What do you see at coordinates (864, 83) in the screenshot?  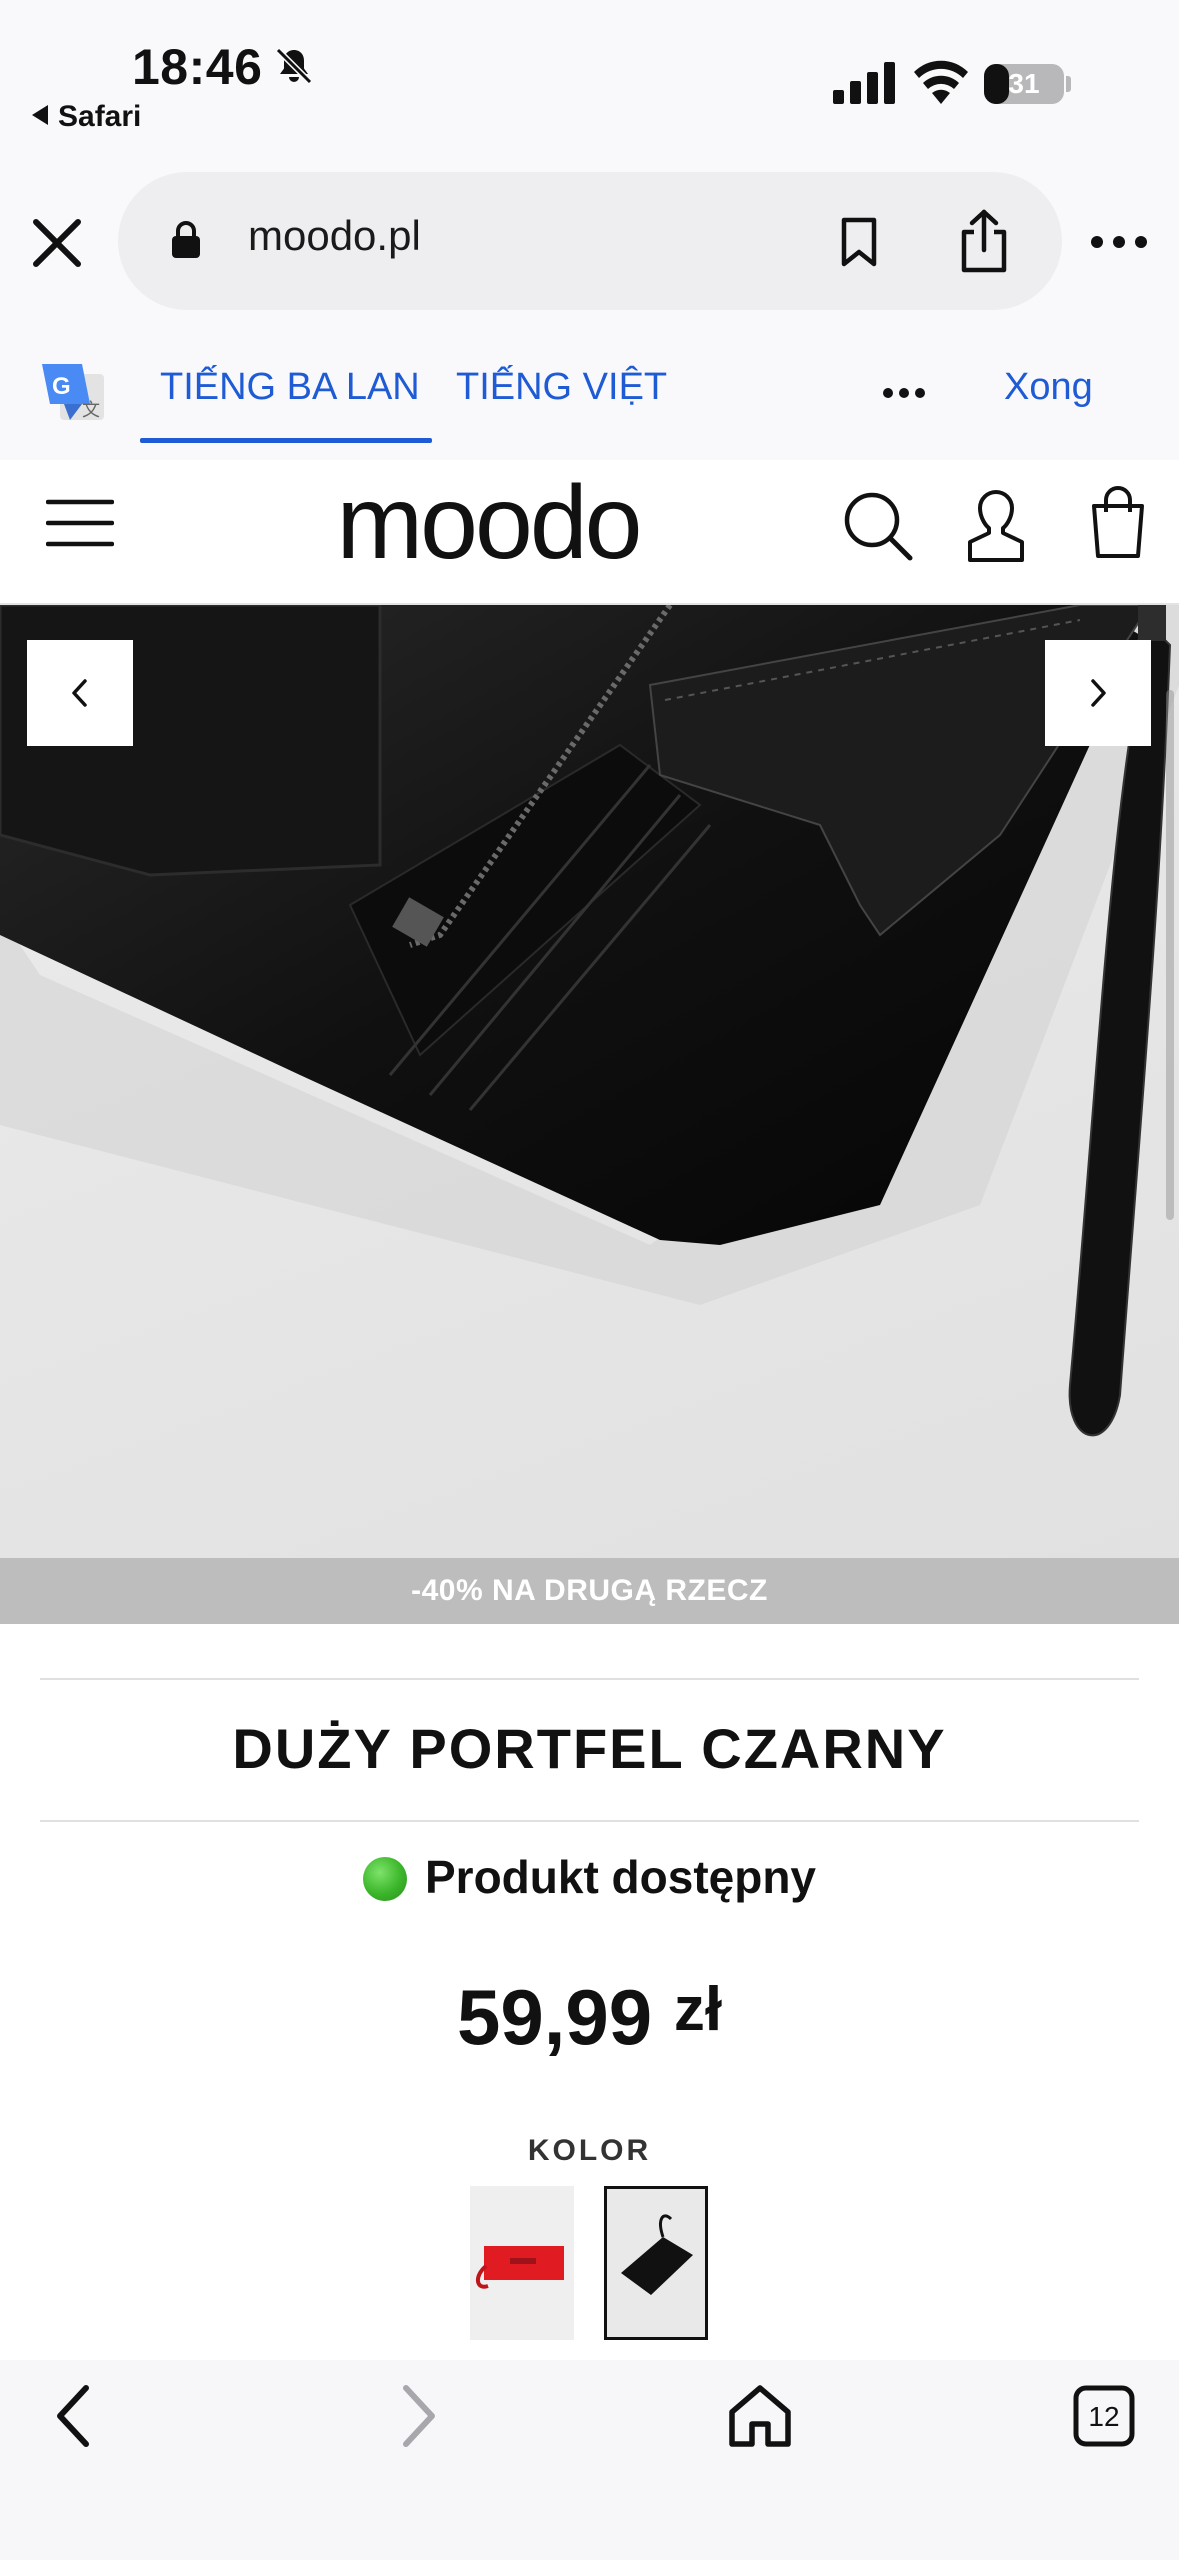 I see `cellular-signal-icon` at bounding box center [864, 83].